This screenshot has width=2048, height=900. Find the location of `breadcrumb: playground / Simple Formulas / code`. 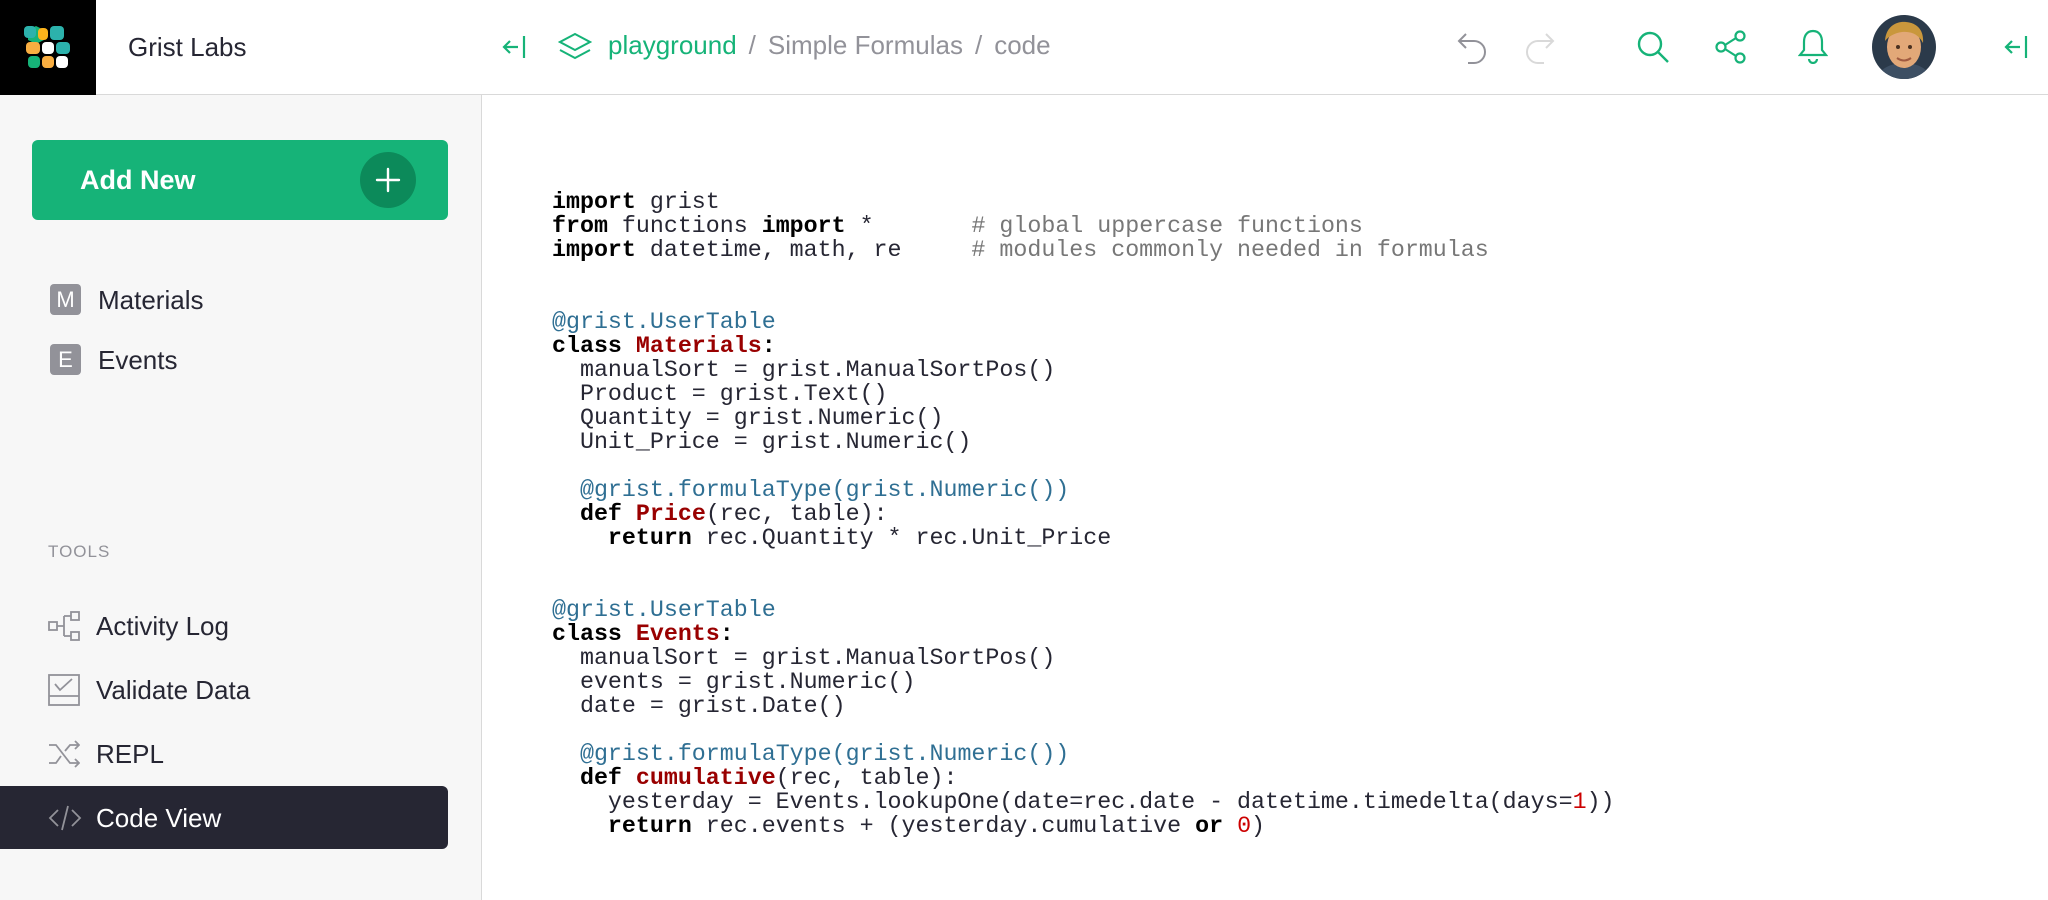

breadcrumb: playground / Simple Formulas / code is located at coordinates (829, 45).